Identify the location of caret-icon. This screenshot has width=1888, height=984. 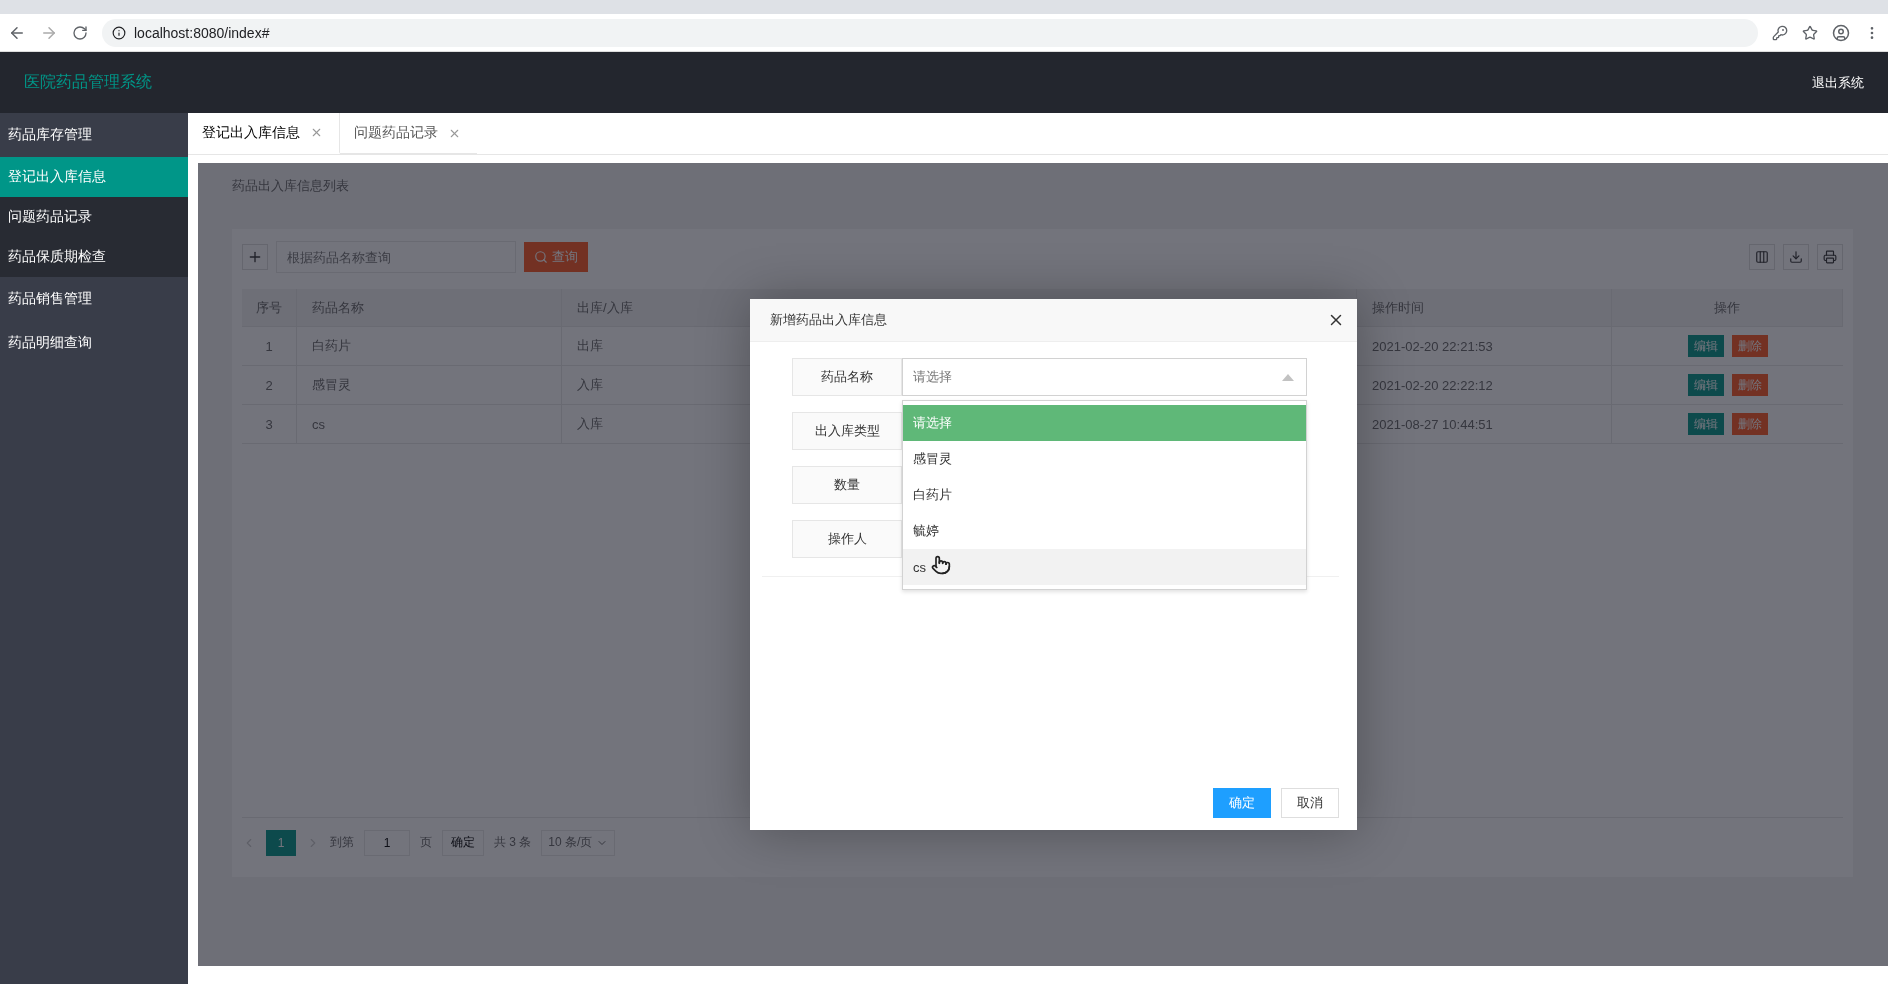
(1288, 377).